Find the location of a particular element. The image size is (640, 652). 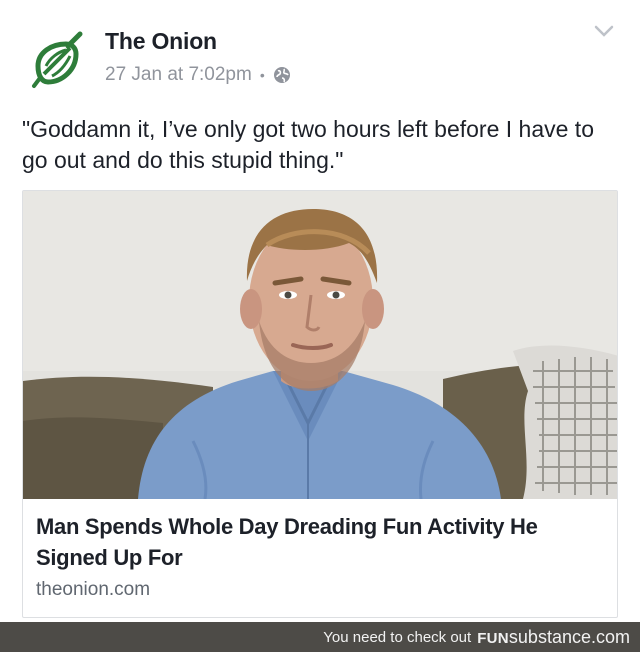

brand-fun: FUN is located at coordinates (493, 638).